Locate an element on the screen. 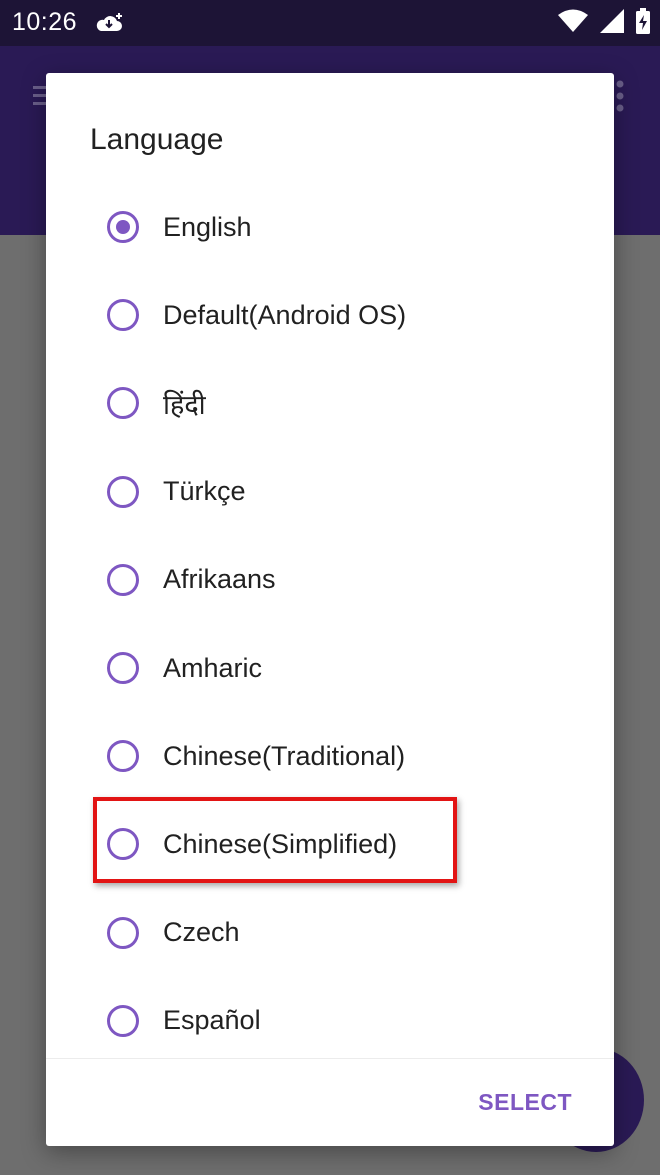 This screenshot has height=1175, width=660. language-option-chinese-simplified: Chinese(Simplified) is located at coordinates (330, 844).